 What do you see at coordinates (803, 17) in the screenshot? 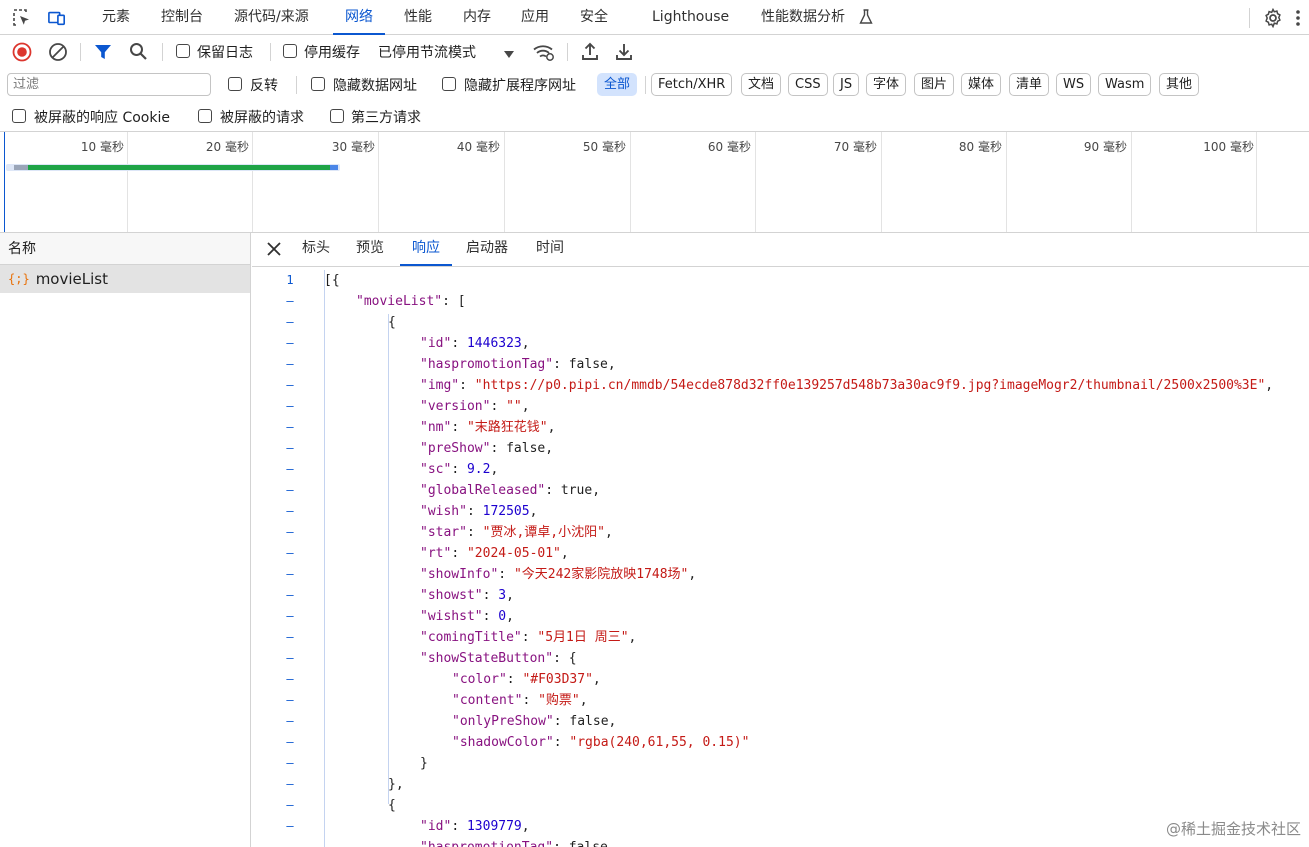
I see `tab-performance-insights: 性能数据分析` at bounding box center [803, 17].